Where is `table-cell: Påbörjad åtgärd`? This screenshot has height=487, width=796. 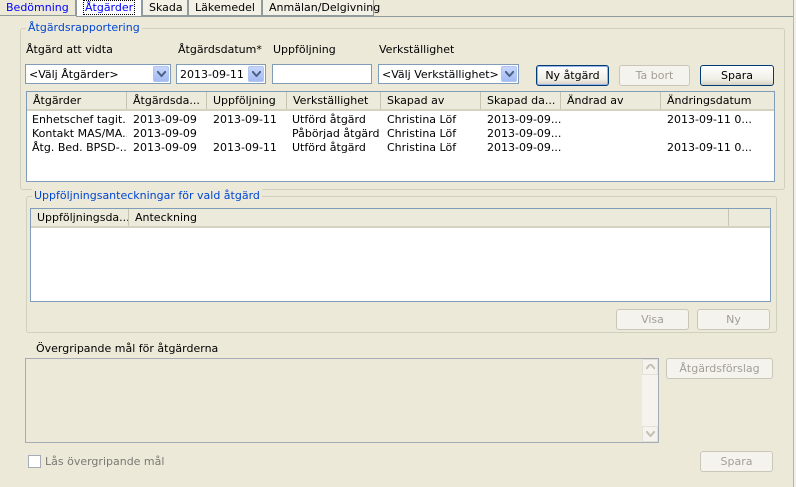
table-cell: Påbörjad åtgärd is located at coordinates (336, 133).